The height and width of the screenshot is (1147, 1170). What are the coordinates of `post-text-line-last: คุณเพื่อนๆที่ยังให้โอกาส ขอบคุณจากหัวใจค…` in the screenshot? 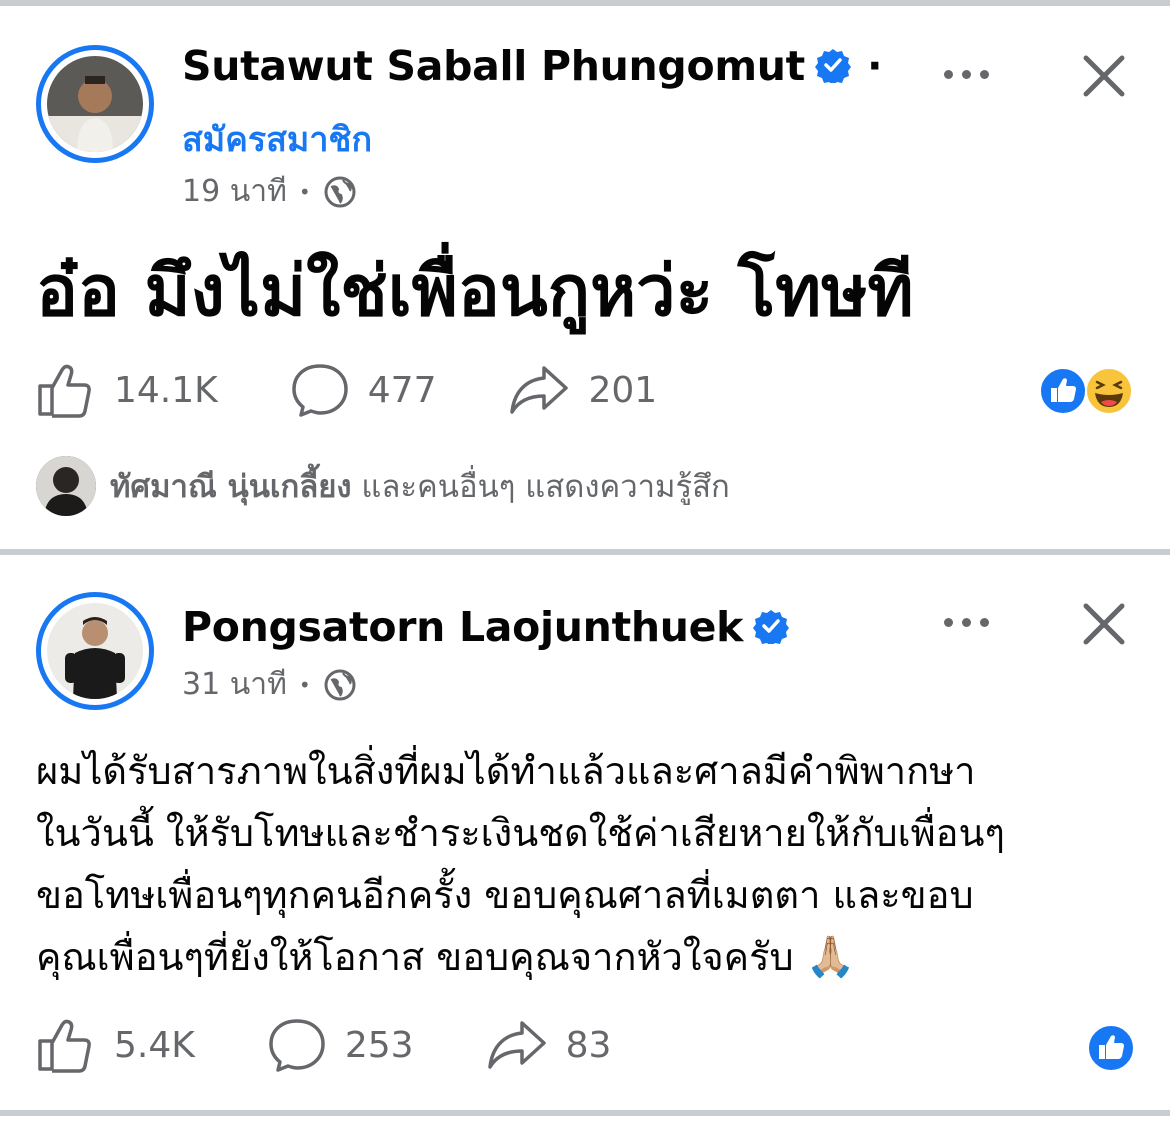 It's located at (446, 957).